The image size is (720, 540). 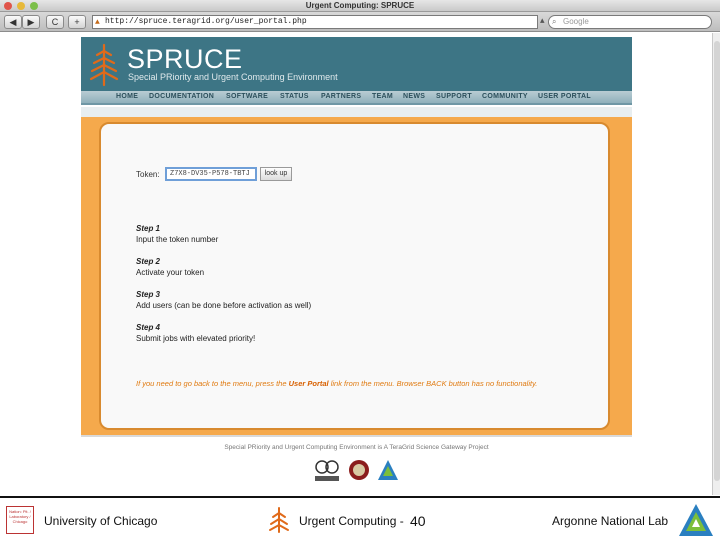 What do you see at coordinates (418, 521) in the screenshot?
I see `slide-number: 40` at bounding box center [418, 521].